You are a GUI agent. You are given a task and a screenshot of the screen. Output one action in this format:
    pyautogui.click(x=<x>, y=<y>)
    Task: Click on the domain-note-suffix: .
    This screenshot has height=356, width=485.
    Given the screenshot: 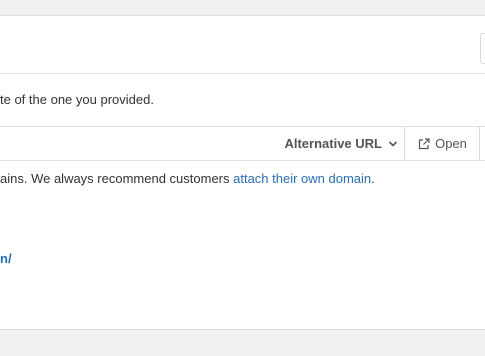 What is the action you would take?
    pyautogui.click(x=373, y=178)
    